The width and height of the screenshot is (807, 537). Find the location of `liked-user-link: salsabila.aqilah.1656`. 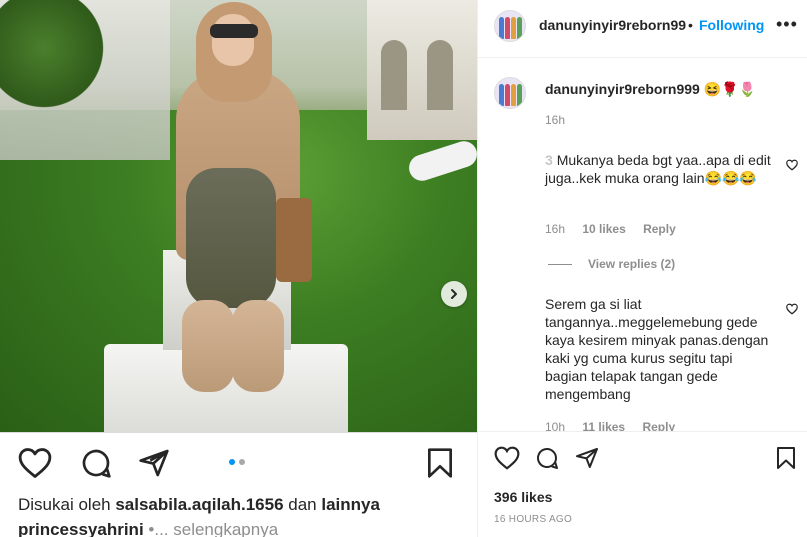

liked-user-link: salsabila.aqilah.1656 is located at coordinates (199, 504).